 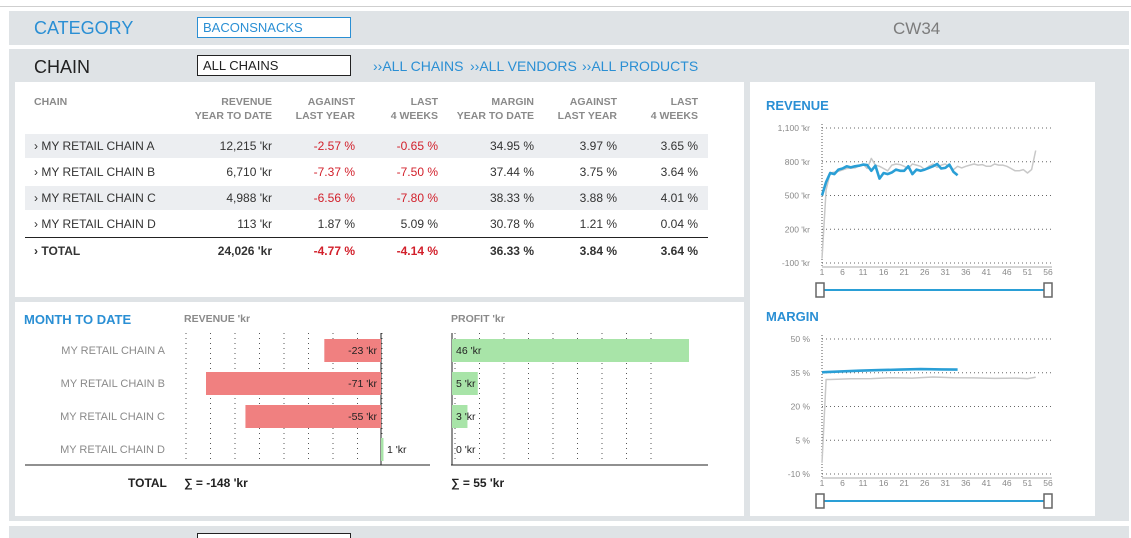 I want to click on profit-bar-label: 5 'kr, so click(x=466, y=384).